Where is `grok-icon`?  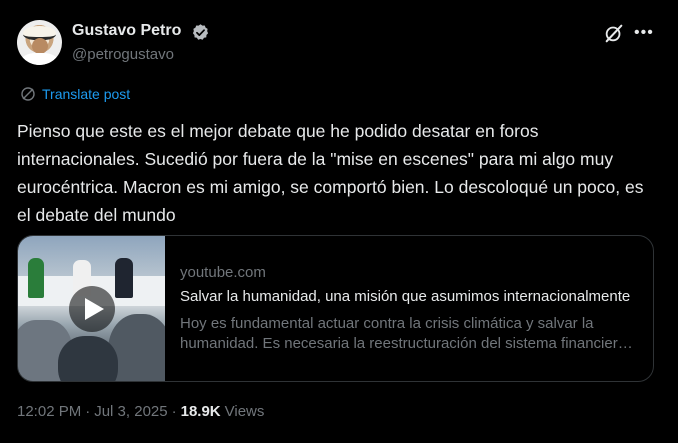
grok-icon is located at coordinates (614, 33).